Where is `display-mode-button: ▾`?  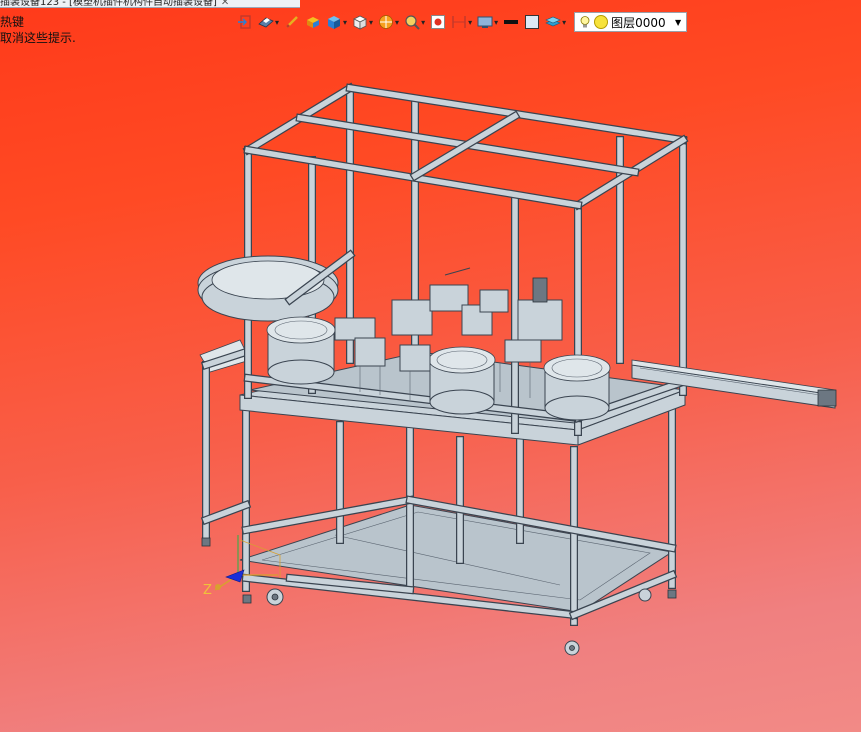
display-mode-button: ▾ is located at coordinates (487, 22).